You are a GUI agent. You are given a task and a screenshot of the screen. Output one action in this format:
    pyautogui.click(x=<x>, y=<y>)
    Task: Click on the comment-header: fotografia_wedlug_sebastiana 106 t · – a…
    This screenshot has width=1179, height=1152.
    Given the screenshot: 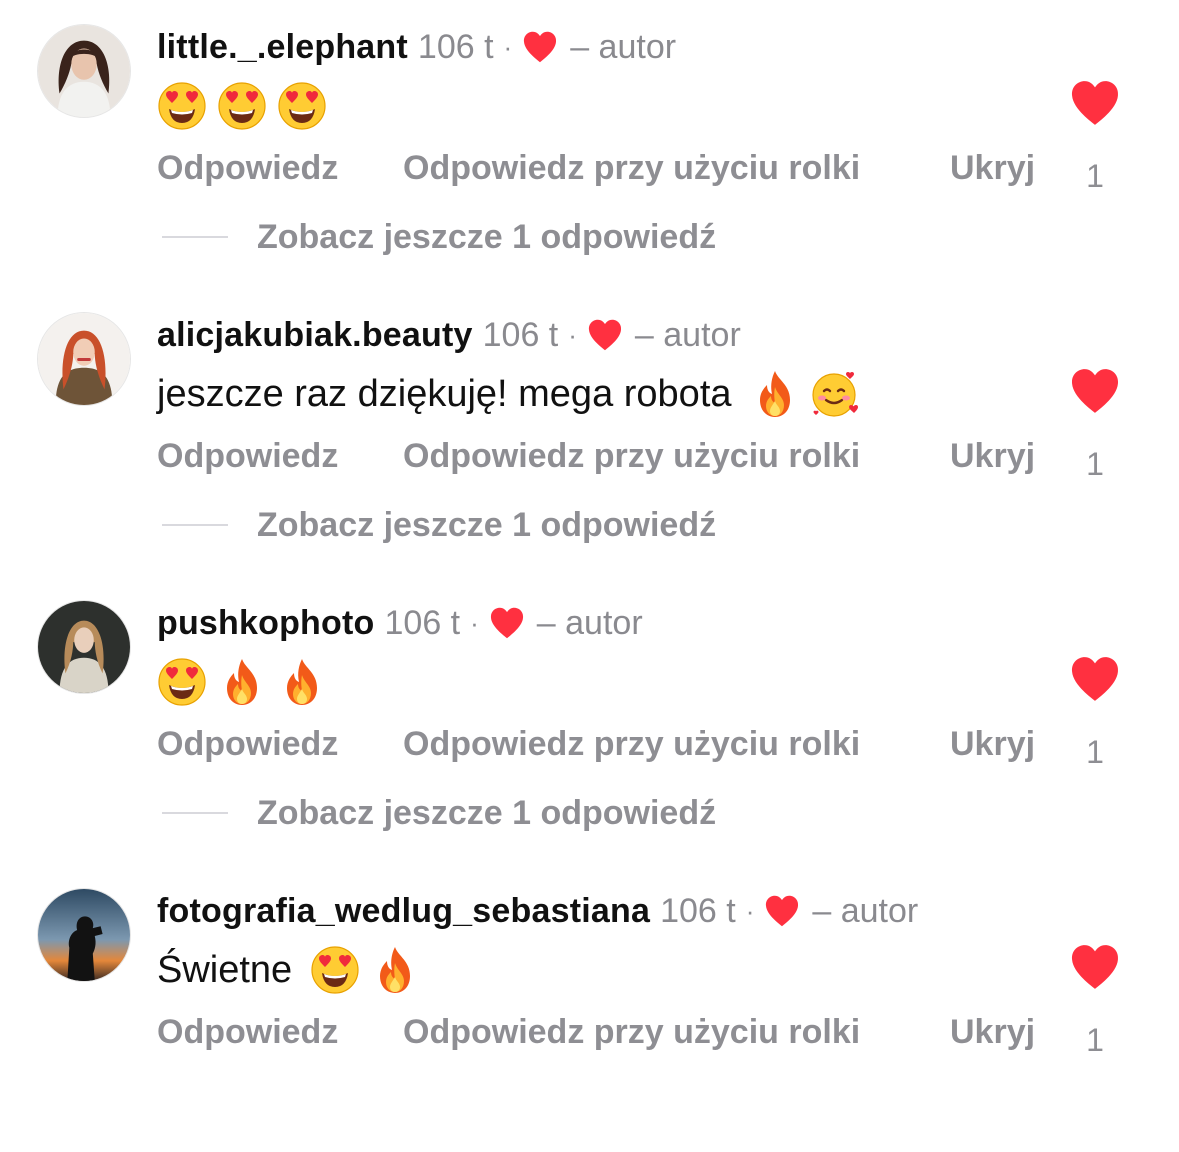 What is the action you would take?
    pyautogui.click(x=537, y=911)
    